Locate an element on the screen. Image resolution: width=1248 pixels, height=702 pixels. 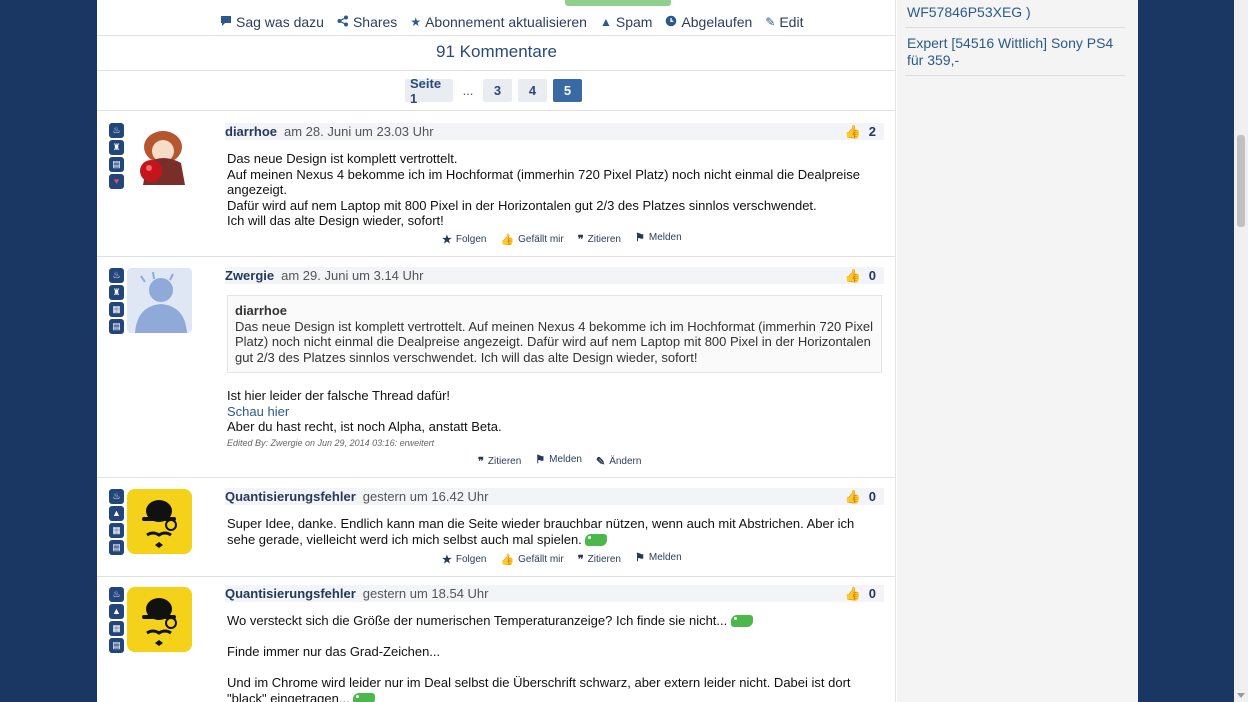
megaphone-badge-icon: ▲ is located at coordinates (116, 611).